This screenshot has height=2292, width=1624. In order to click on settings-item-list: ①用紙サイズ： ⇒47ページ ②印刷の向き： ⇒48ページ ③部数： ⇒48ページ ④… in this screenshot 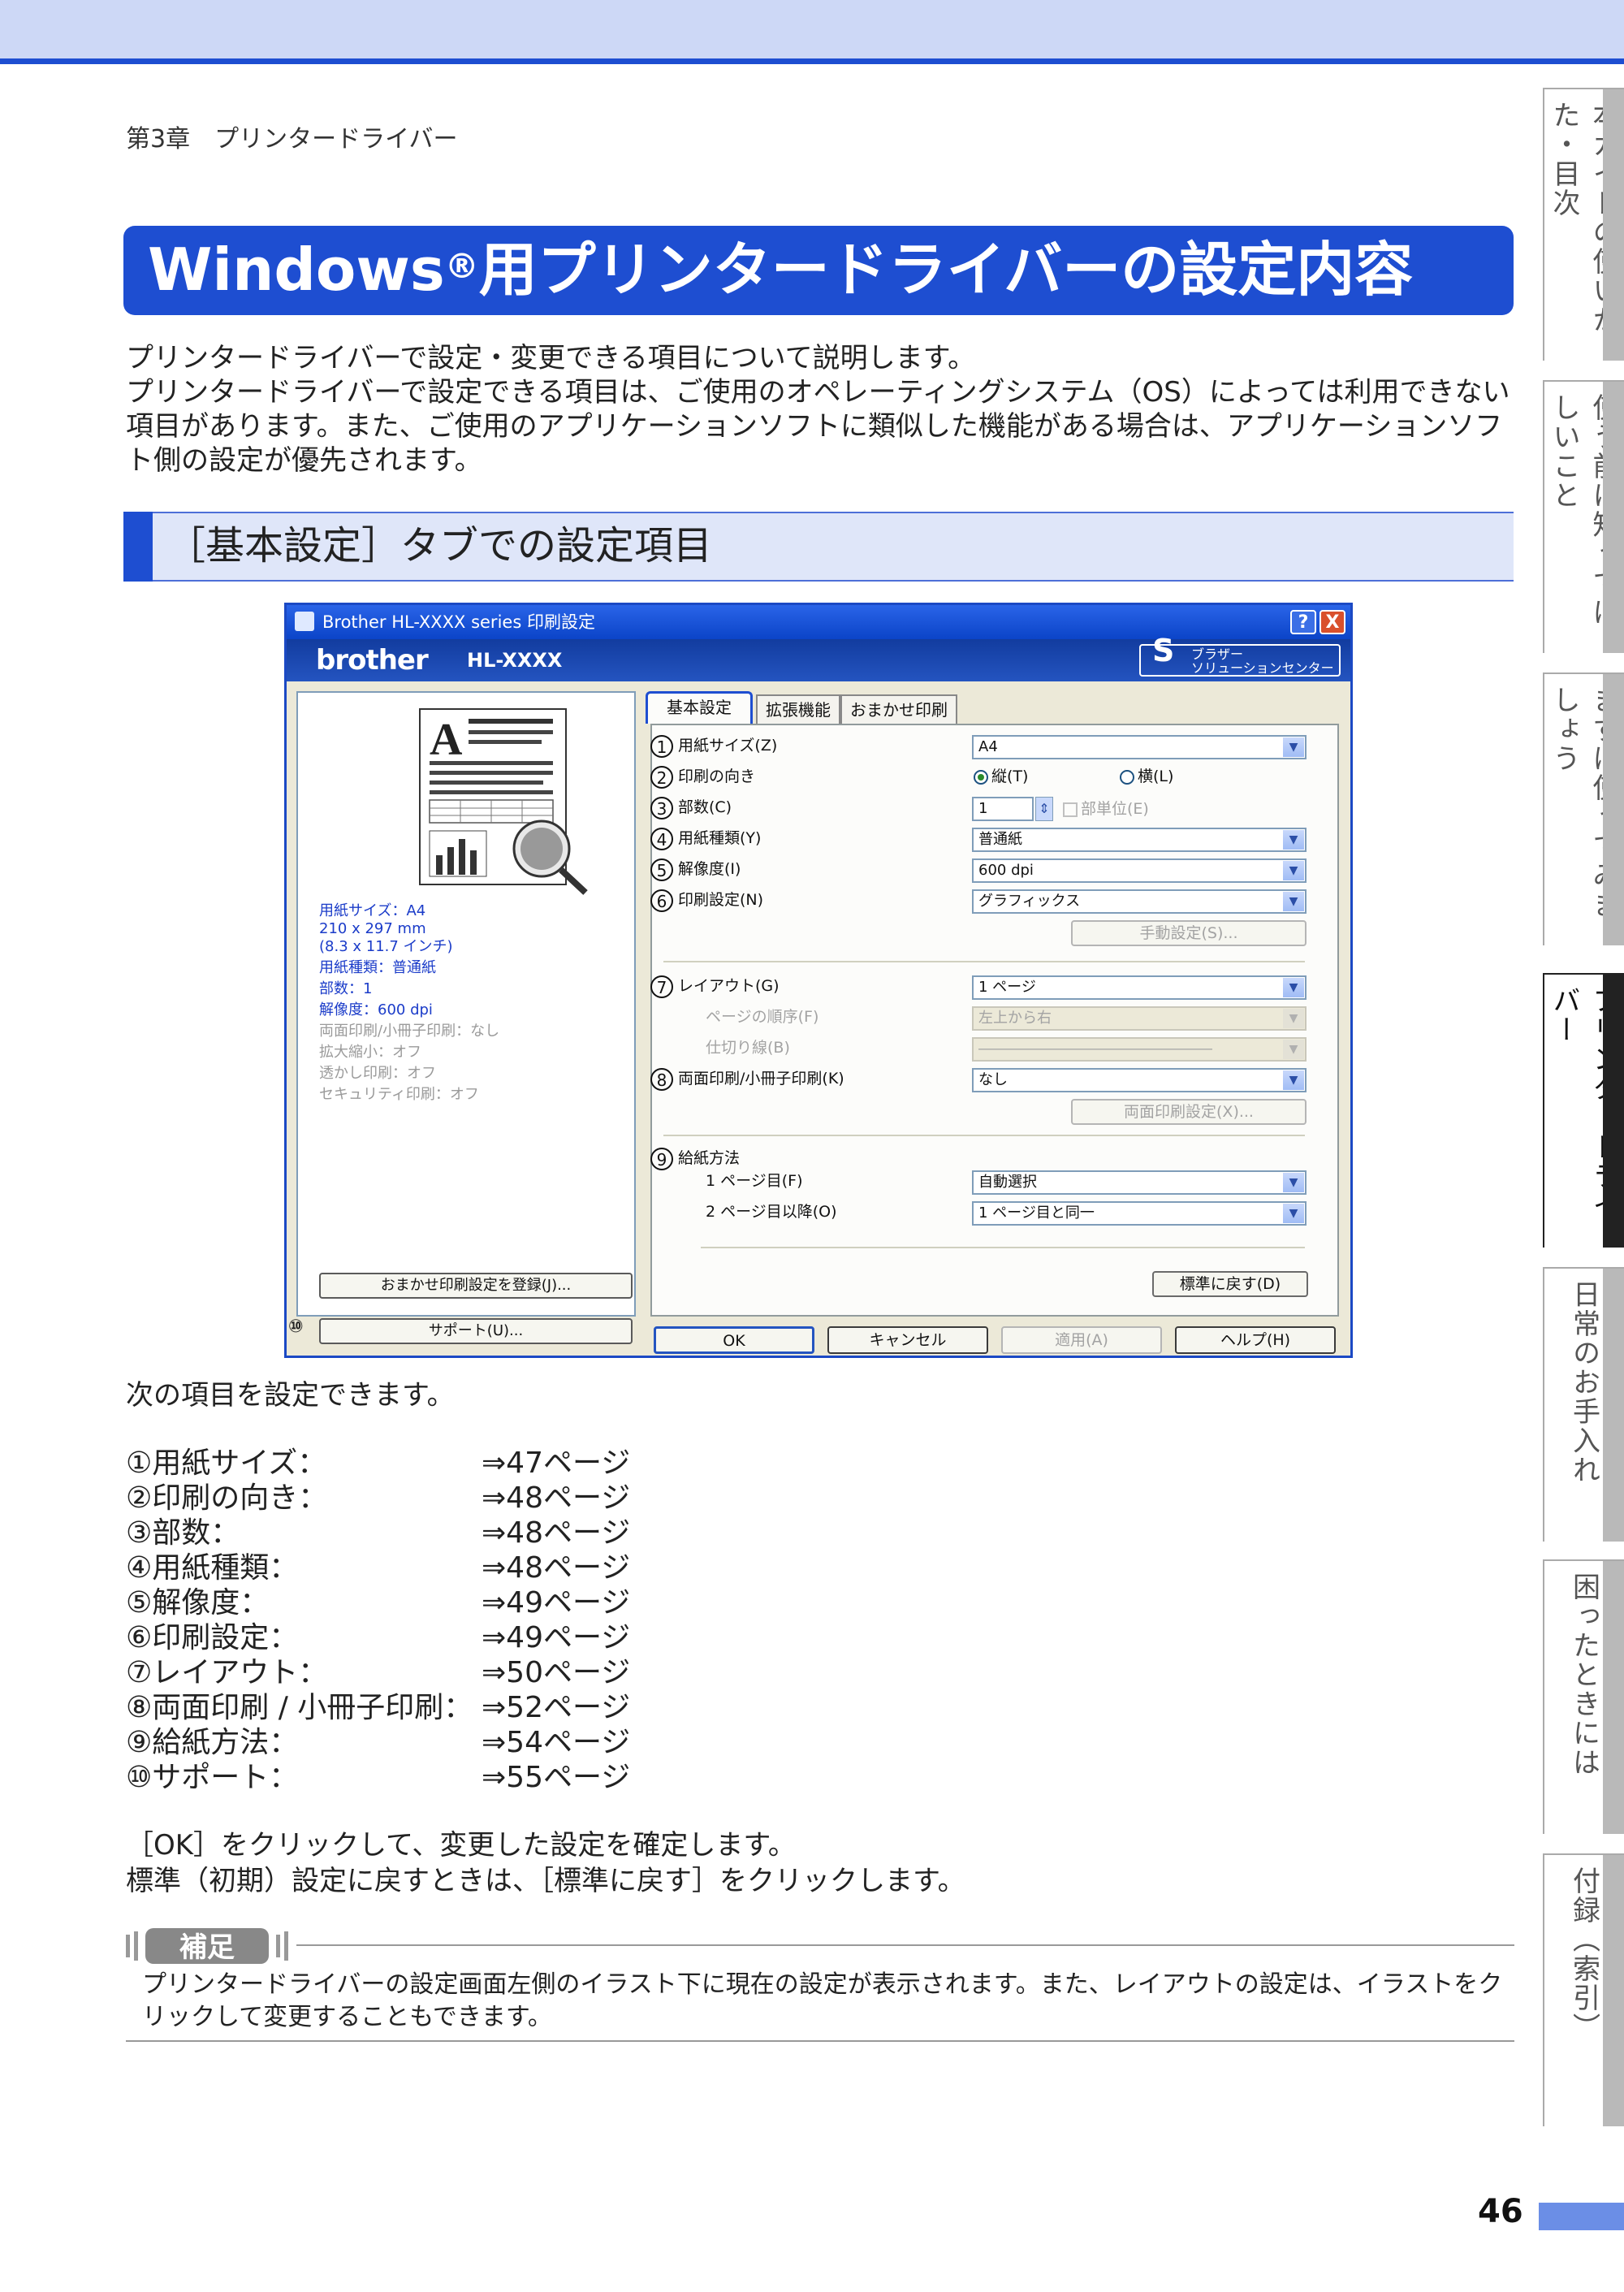, I will do `click(378, 1620)`.